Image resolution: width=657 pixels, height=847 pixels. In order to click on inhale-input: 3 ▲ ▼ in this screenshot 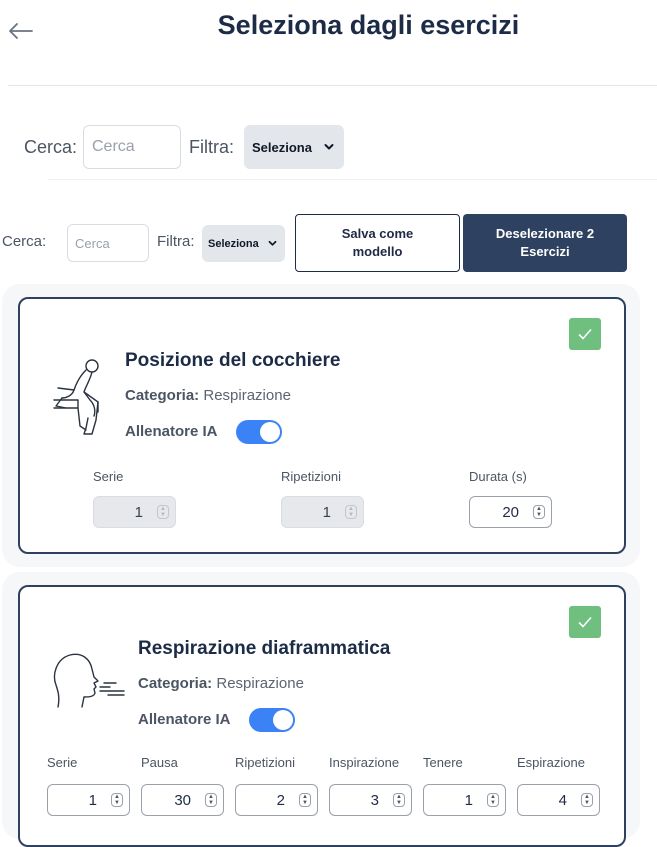, I will do `click(370, 800)`.